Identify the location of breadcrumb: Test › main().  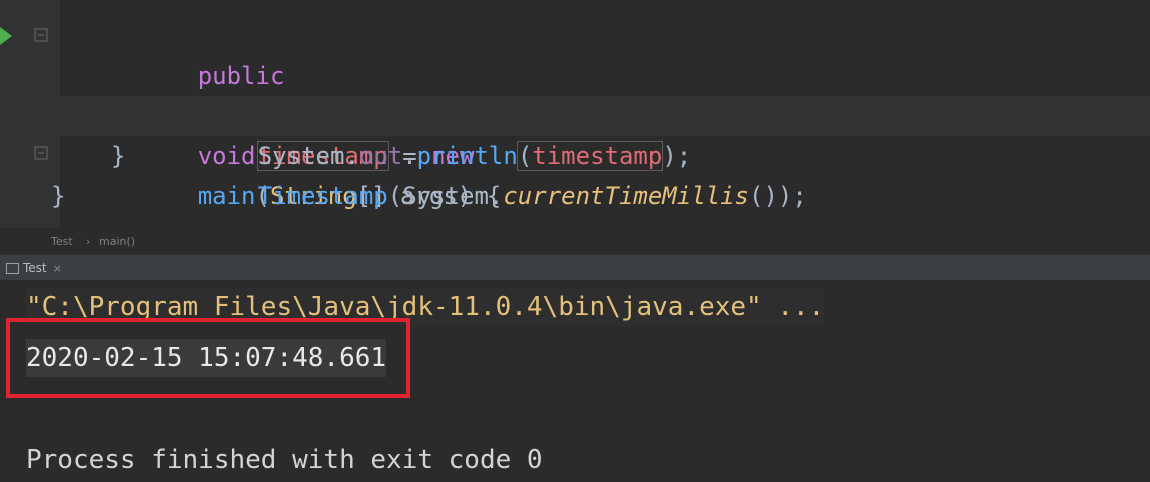
(575, 241).